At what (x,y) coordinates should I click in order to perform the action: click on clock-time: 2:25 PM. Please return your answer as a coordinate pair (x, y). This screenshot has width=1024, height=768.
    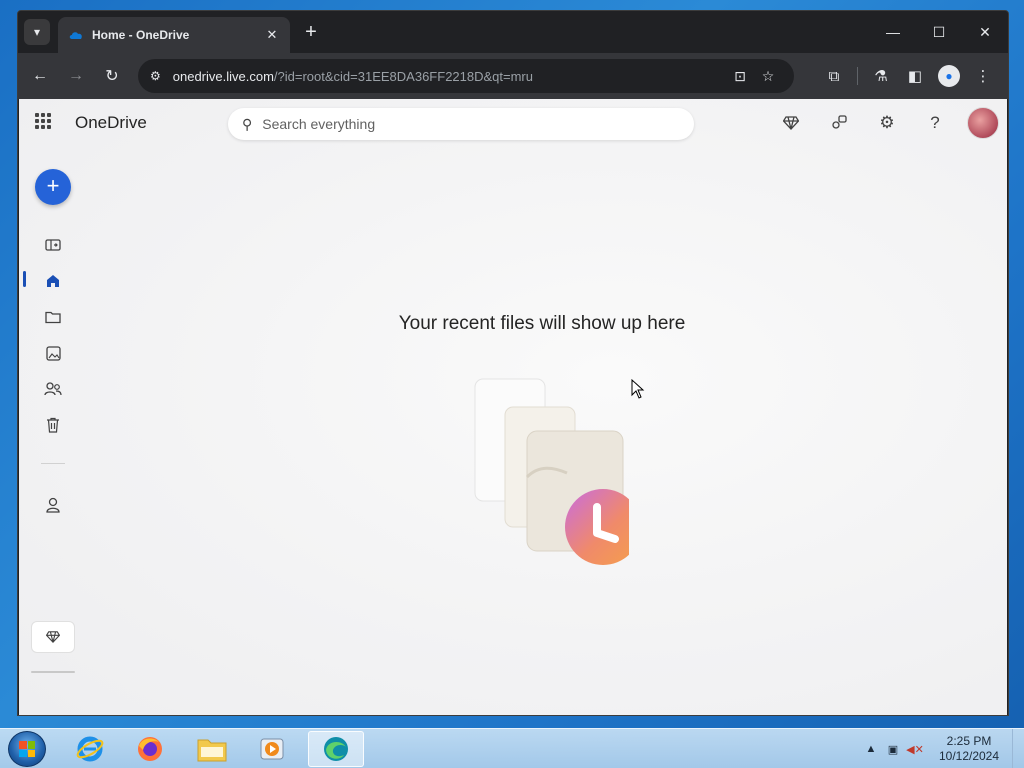
    Looking at the image, I should click on (969, 741).